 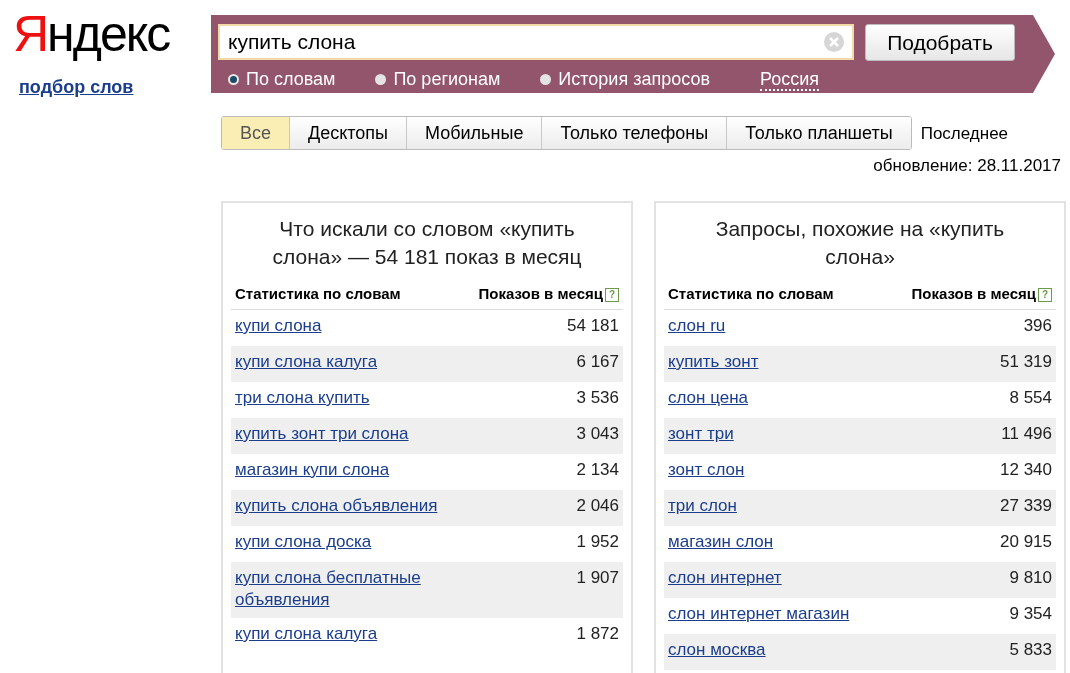 I want to click on filter-tab: Мобильные, so click(x=475, y=133).